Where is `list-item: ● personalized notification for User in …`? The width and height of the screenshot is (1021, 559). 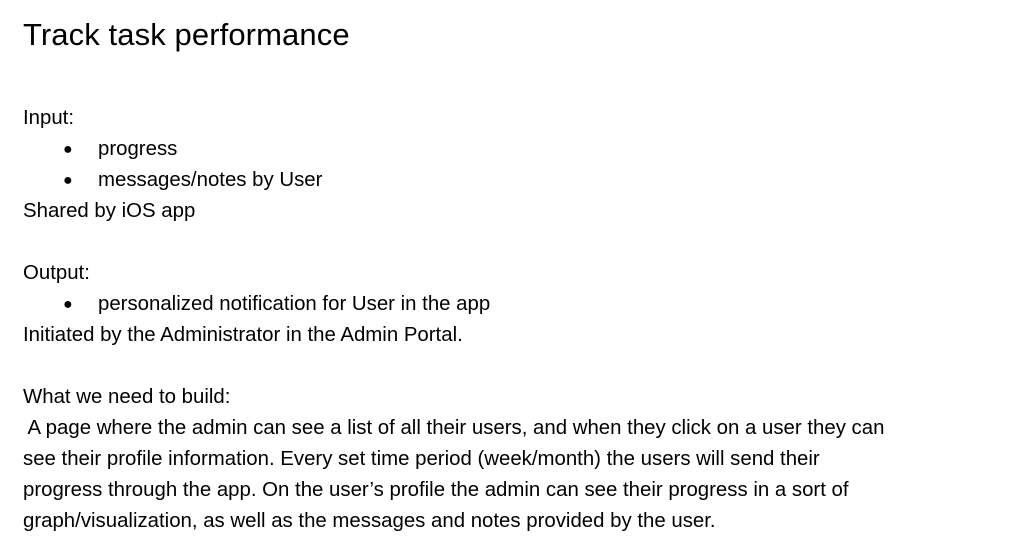
list-item: ● personalized notification for User in … is located at coordinates (541, 304).